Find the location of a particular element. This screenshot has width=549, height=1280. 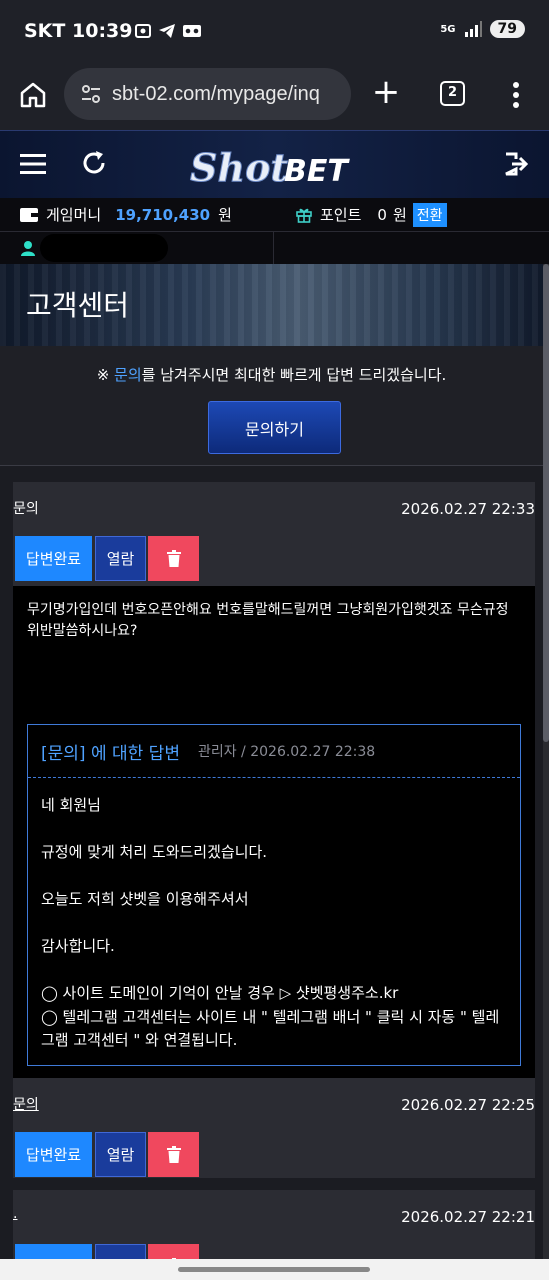

url-text: sbt-02.com/mypage/inq is located at coordinates (231, 94).